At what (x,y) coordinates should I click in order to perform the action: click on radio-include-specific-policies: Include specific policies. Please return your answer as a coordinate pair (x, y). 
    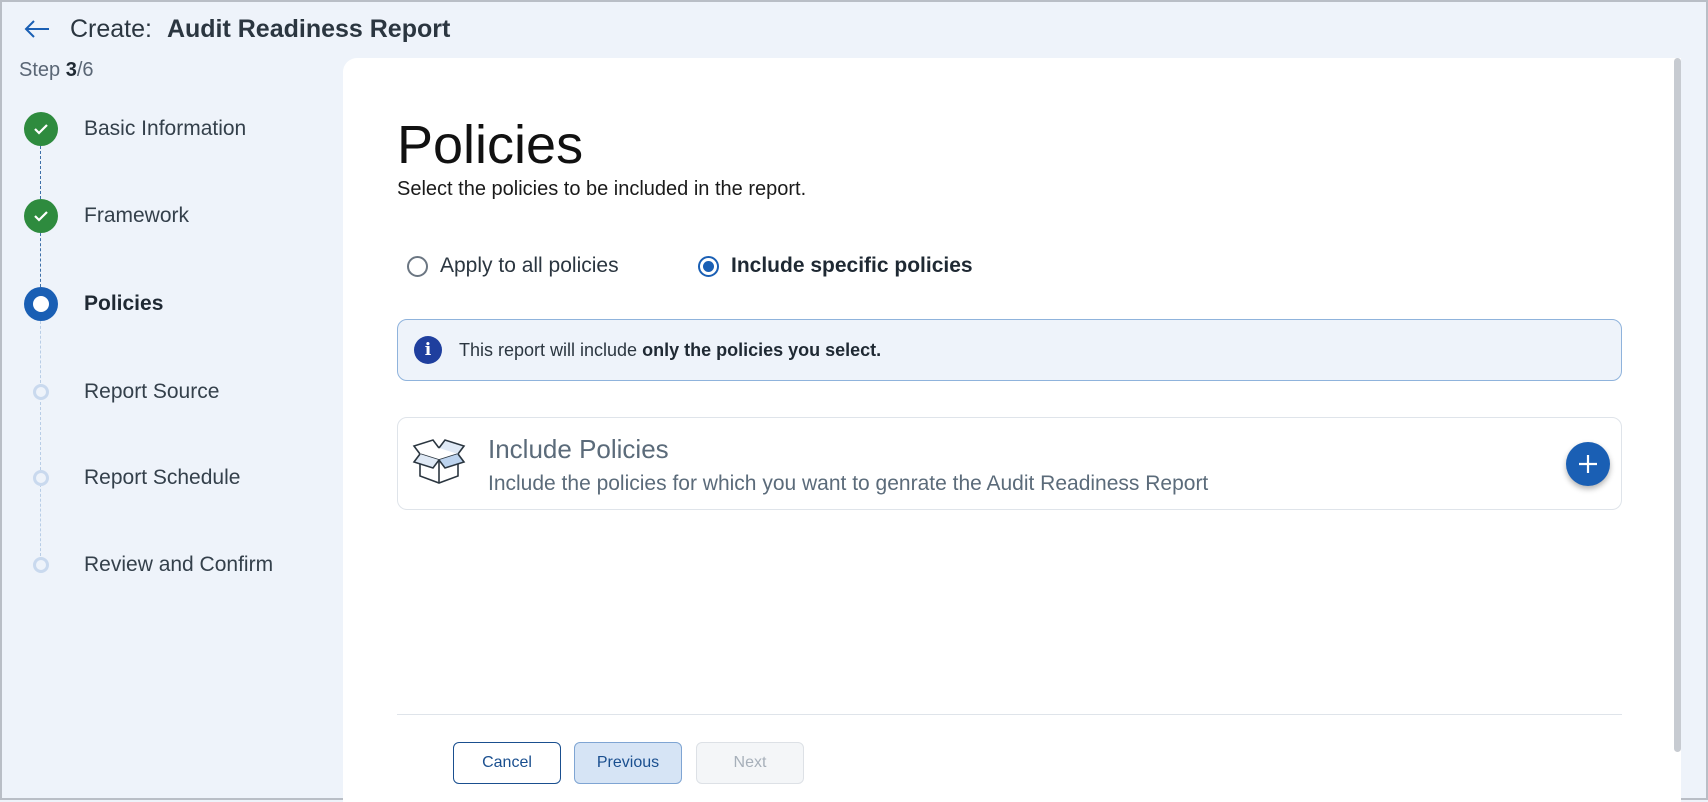
    Looking at the image, I should click on (835, 266).